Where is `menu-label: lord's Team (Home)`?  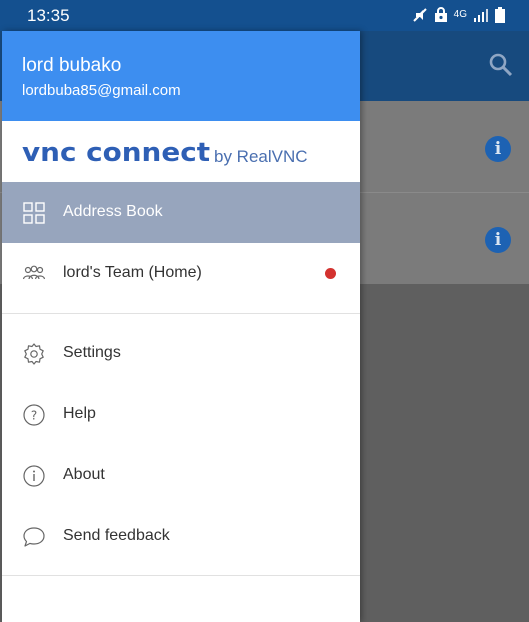
menu-label: lord's Team (Home) is located at coordinates (132, 272).